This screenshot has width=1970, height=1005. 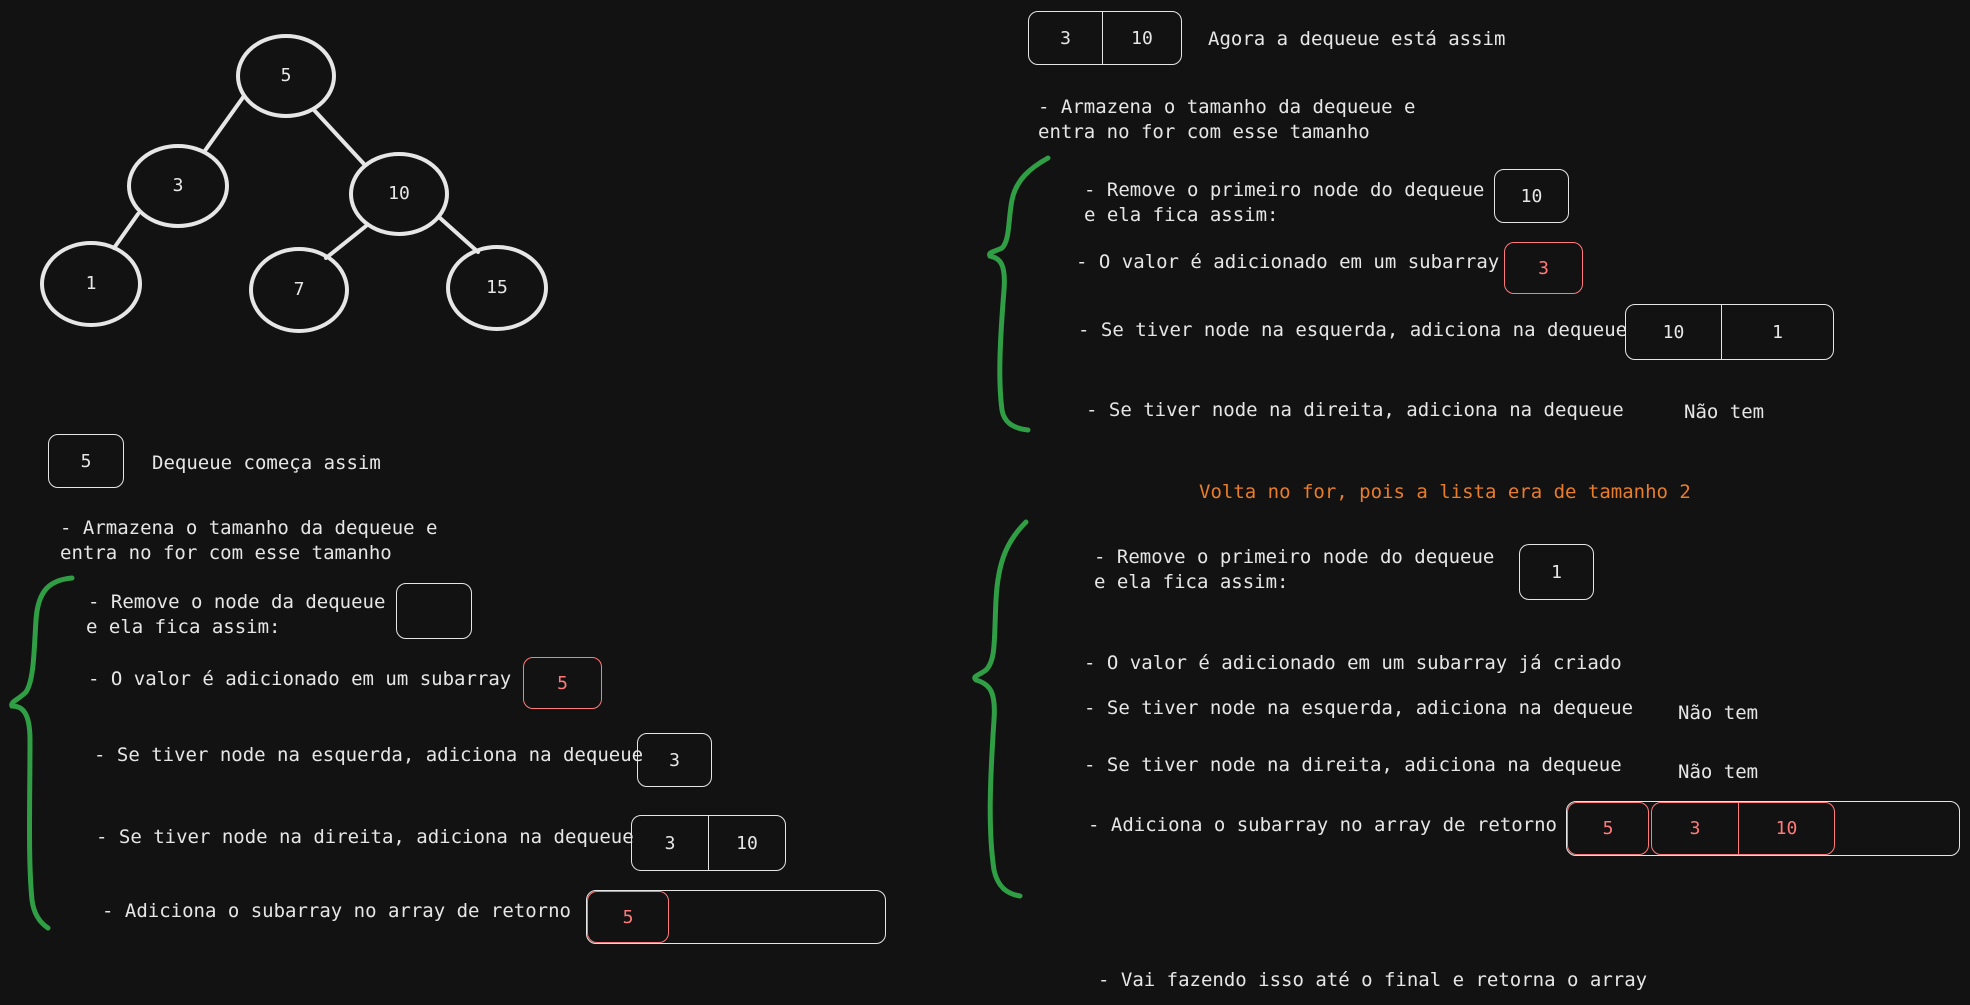 I want to click on left-empty-deque-box, so click(x=434, y=611).